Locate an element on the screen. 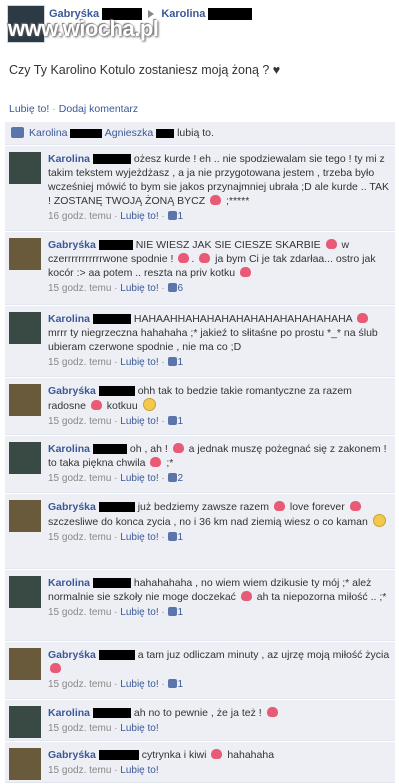 The height and width of the screenshot is (784, 399). recipient-name-link: Karolina is located at coordinates (183, 14).